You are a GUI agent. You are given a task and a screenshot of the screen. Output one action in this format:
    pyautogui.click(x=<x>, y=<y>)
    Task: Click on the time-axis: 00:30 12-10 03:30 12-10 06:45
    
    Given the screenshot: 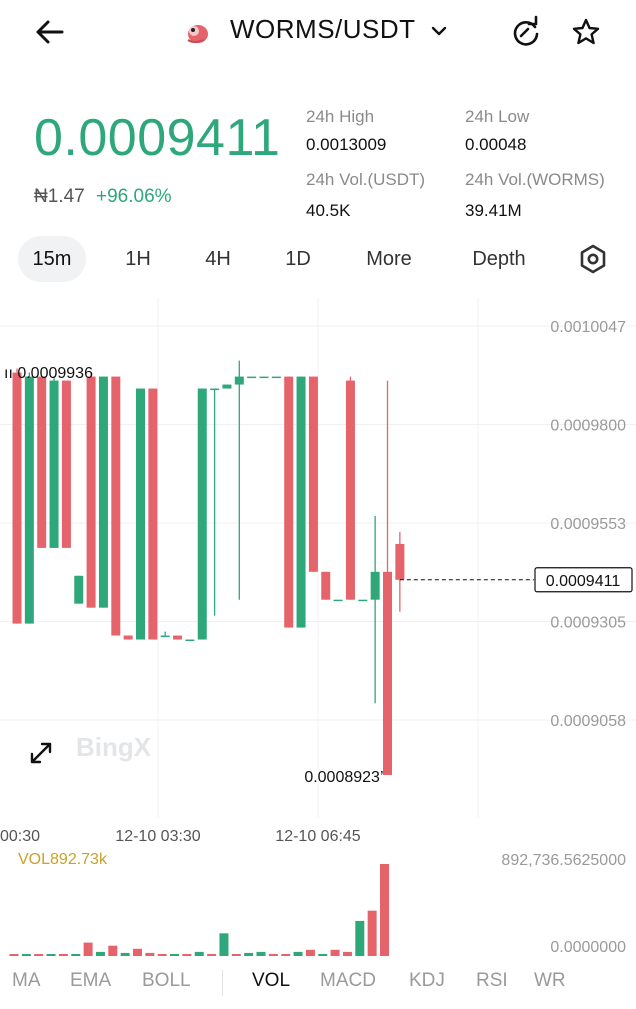 What is the action you would take?
    pyautogui.click(x=180, y=836)
    